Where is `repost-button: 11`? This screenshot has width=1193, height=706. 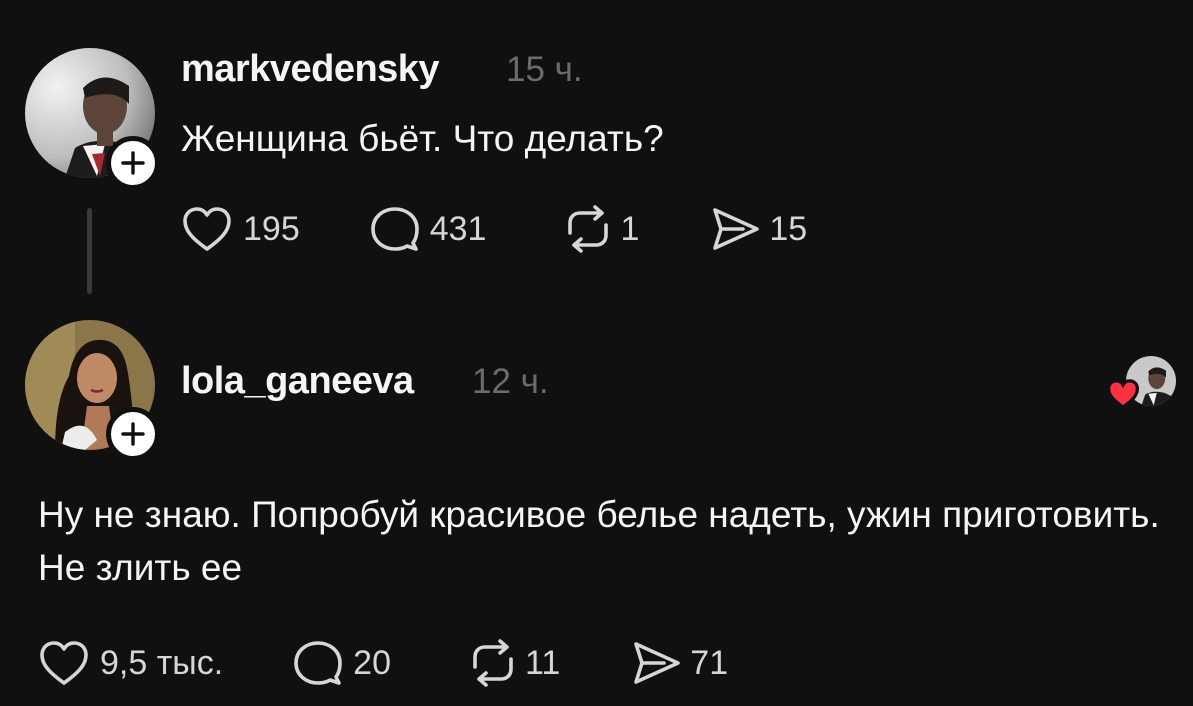
repost-button: 11 is located at coordinates (513, 663).